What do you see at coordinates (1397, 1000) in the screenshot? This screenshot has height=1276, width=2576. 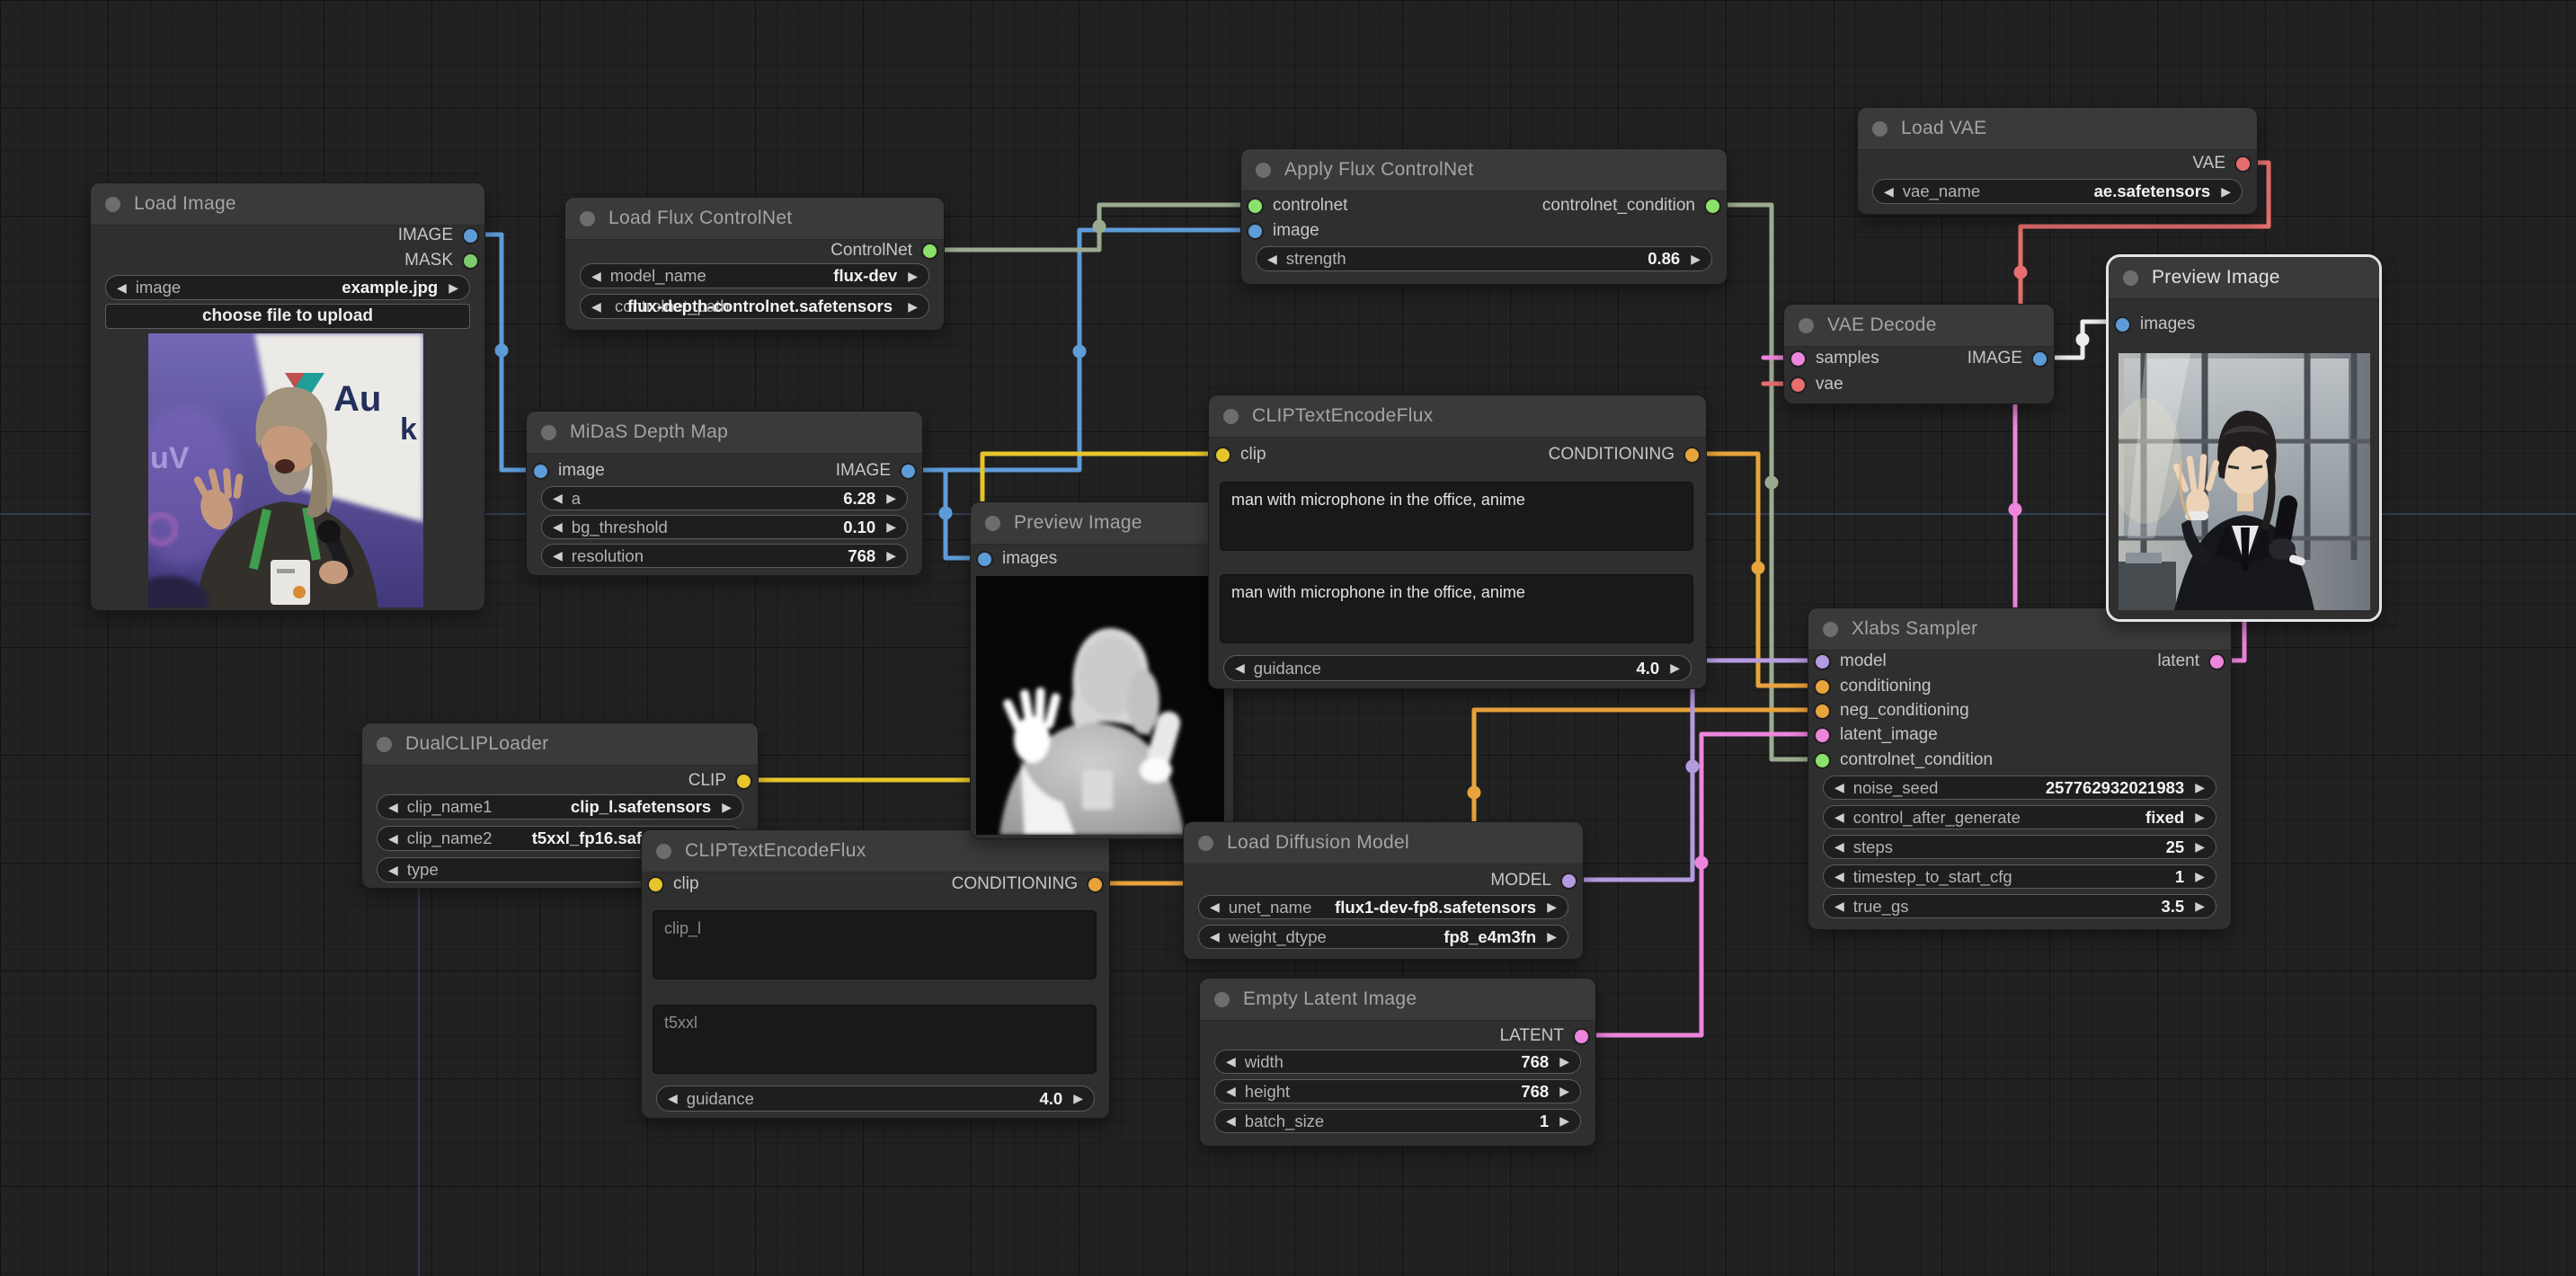 I see `node-titlebar: Empty Latent Image` at bounding box center [1397, 1000].